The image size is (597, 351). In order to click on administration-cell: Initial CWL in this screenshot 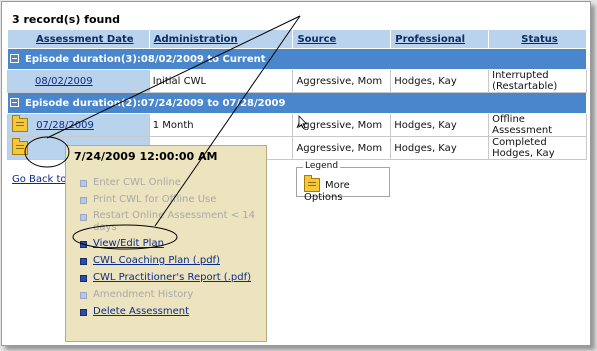, I will do `click(221, 81)`.